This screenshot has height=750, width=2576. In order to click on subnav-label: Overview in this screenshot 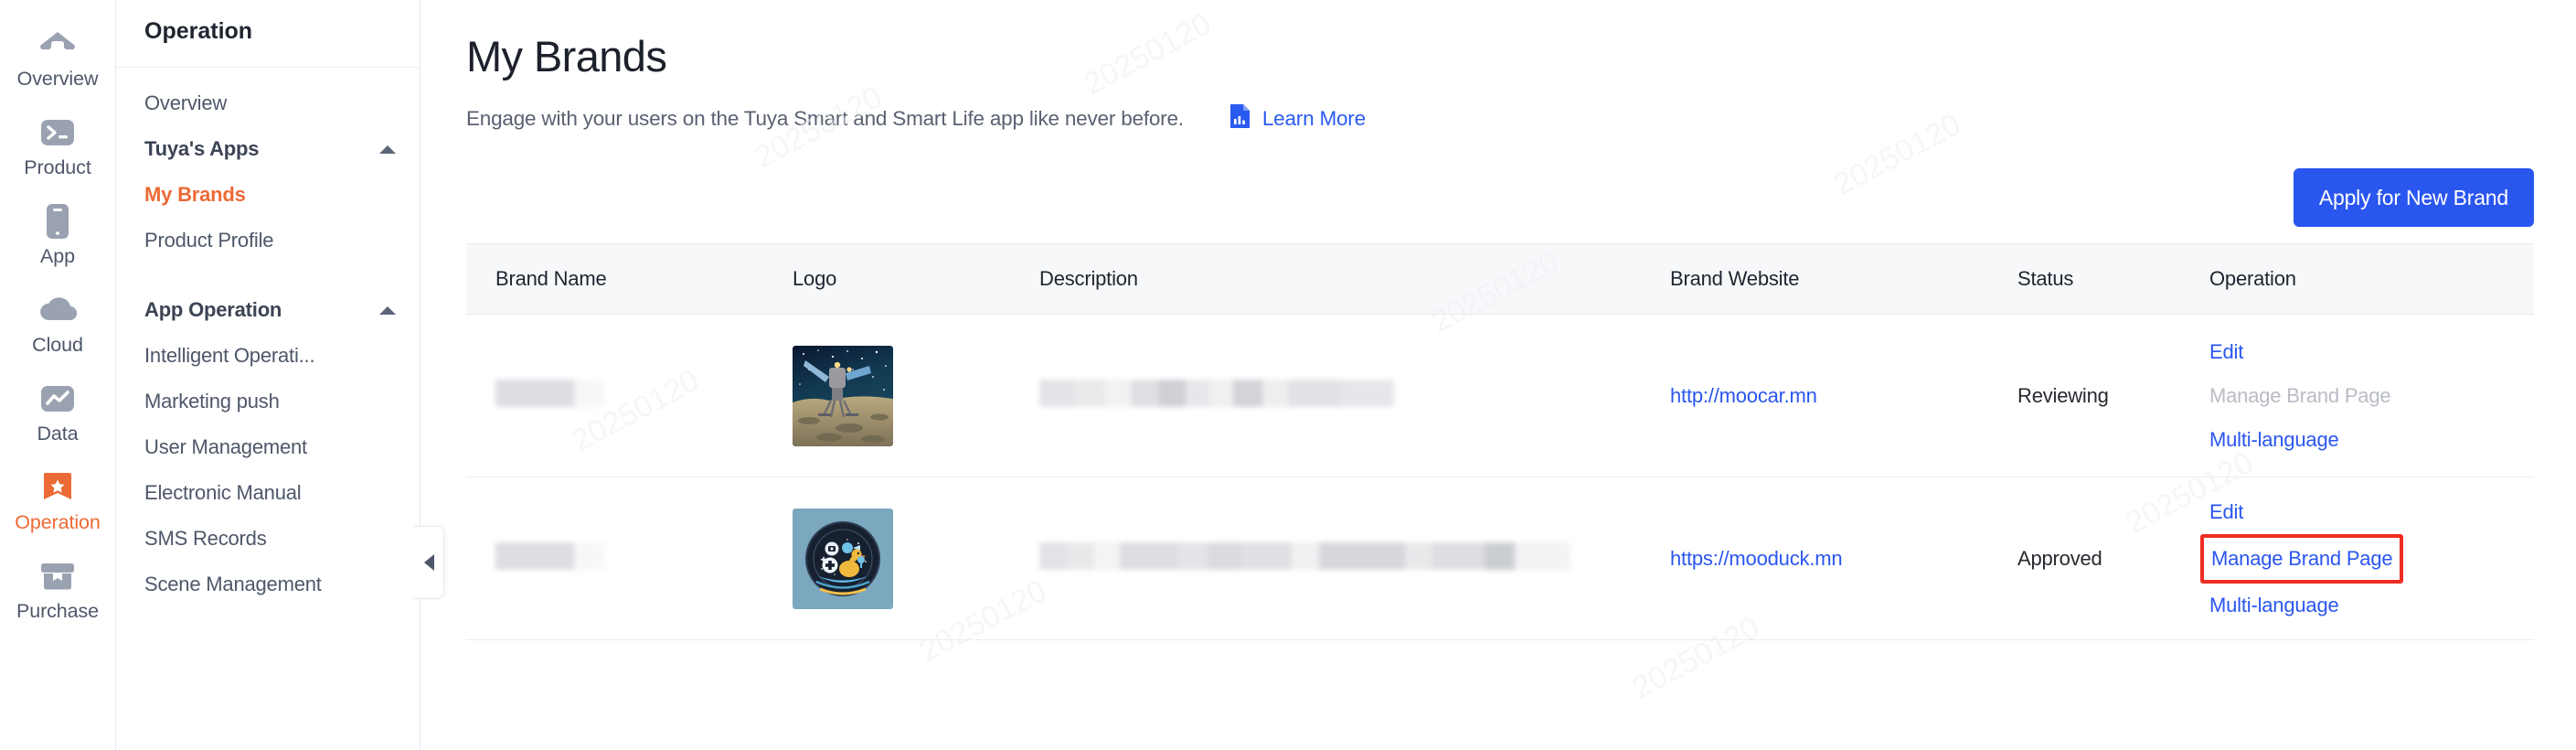, I will do `click(186, 102)`.